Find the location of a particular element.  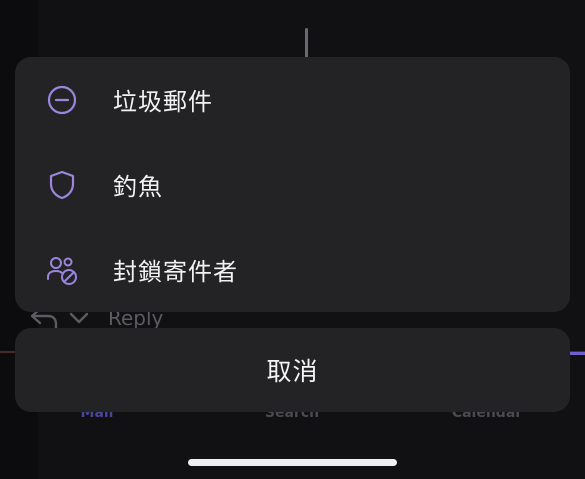

cancel-label: 取消 is located at coordinates (292, 371).